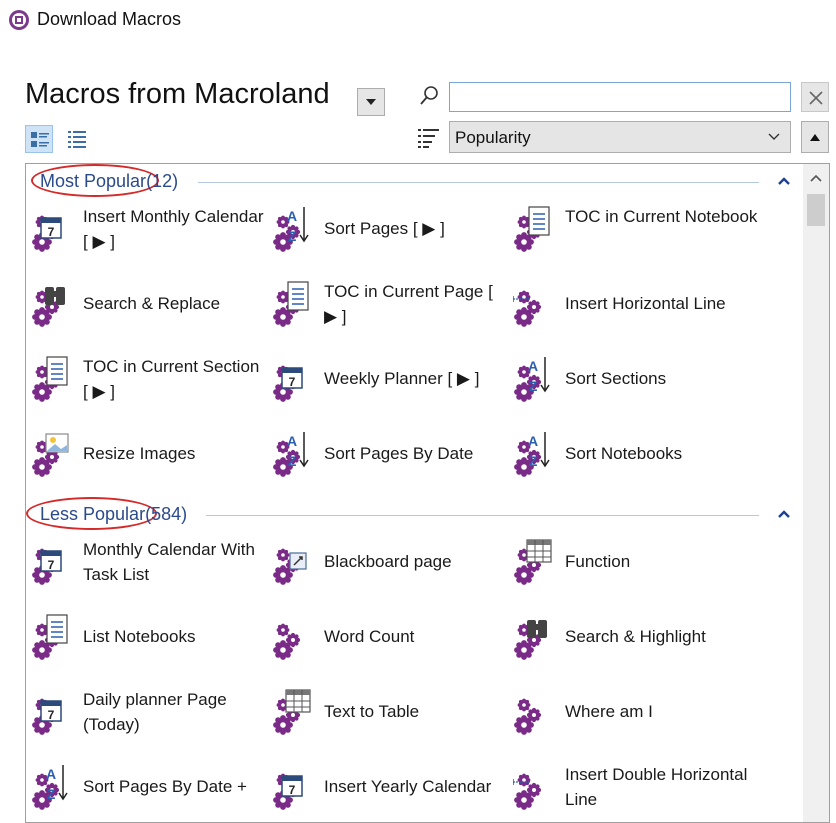 The width and height of the screenshot is (836, 823). I want to click on macro-tile: Blackboard page, so click(387, 564).